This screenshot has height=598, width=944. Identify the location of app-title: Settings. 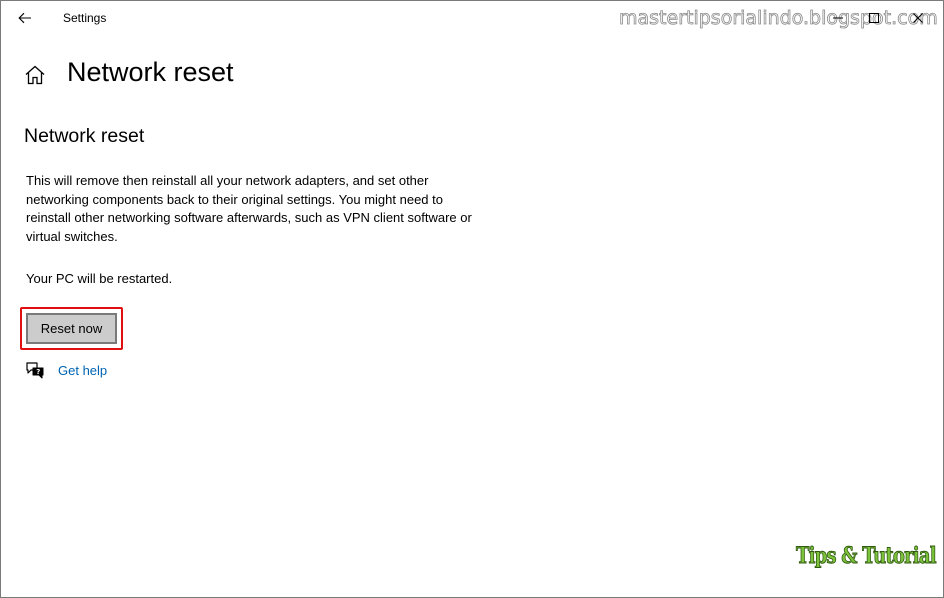
(85, 18).